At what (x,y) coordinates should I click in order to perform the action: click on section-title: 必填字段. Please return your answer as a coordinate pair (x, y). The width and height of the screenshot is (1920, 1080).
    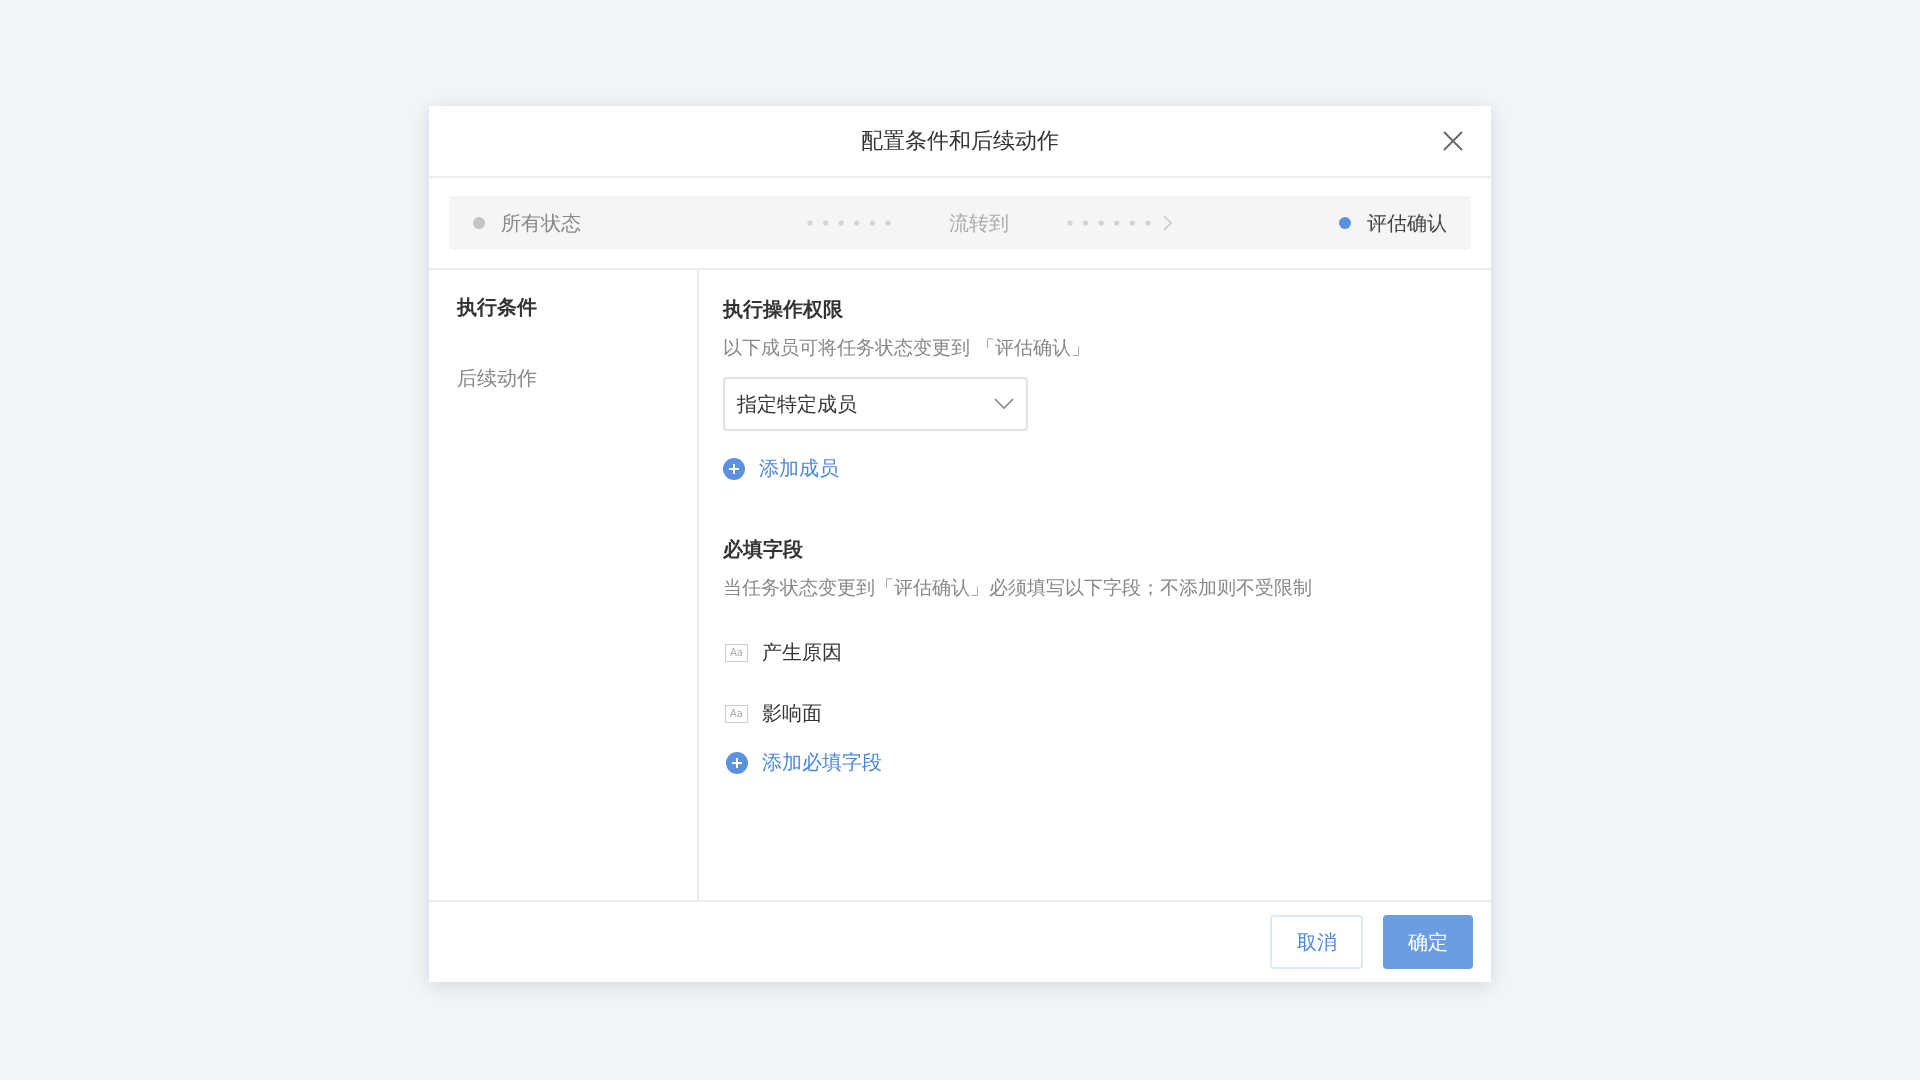
    Looking at the image, I should click on (763, 549).